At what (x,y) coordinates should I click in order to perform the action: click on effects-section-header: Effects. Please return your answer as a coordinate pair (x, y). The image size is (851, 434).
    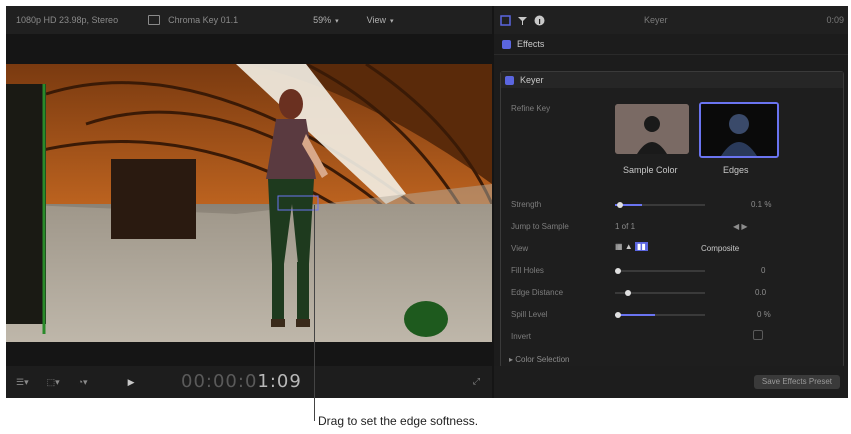
    Looking at the image, I should click on (671, 44).